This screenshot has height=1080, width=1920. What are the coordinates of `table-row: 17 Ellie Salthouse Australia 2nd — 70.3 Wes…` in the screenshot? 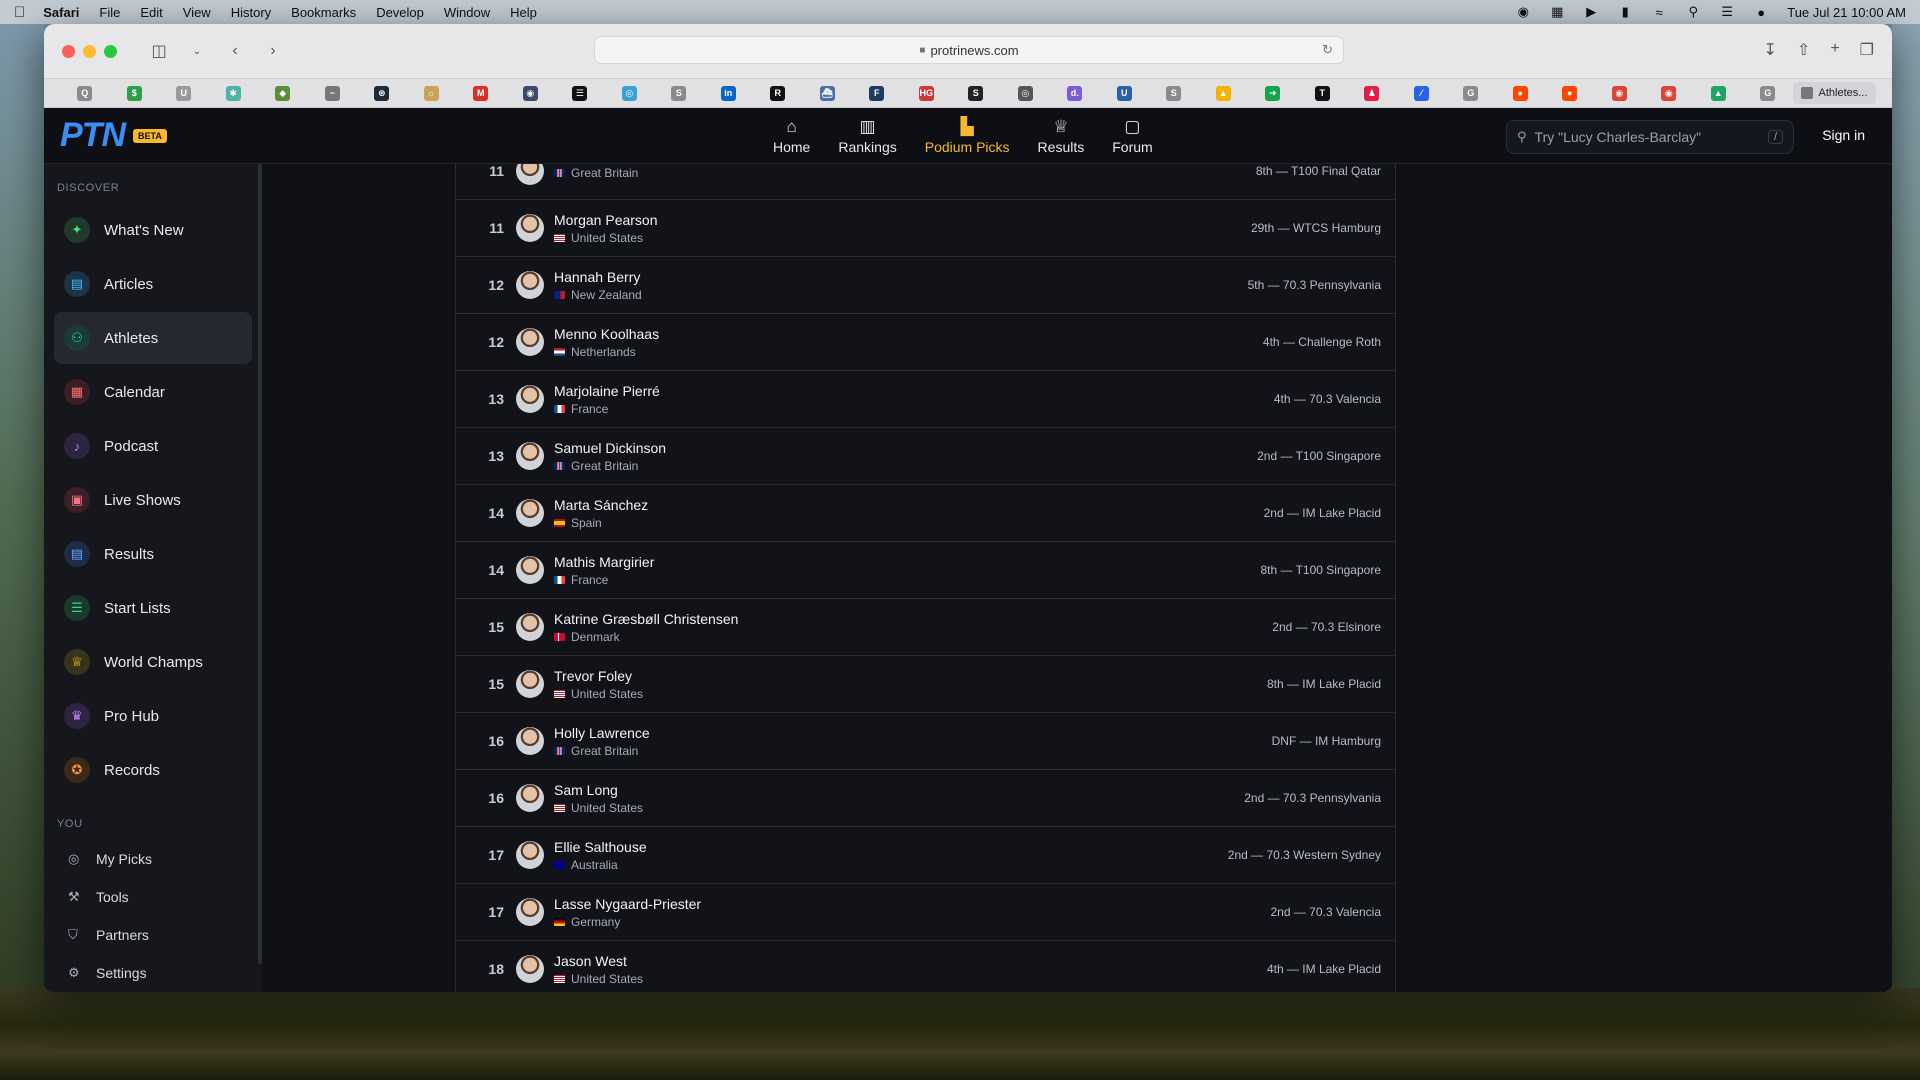 It's located at (925, 855).